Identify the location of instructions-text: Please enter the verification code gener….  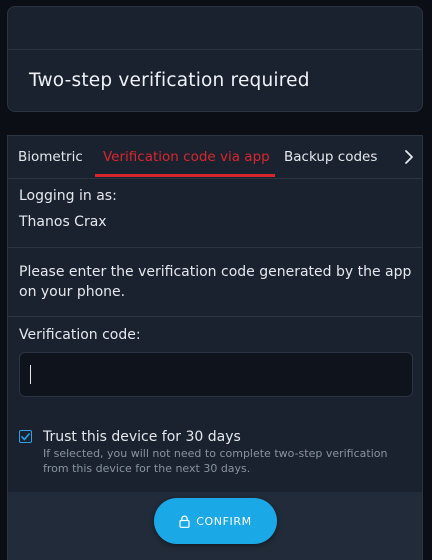
(215, 282).